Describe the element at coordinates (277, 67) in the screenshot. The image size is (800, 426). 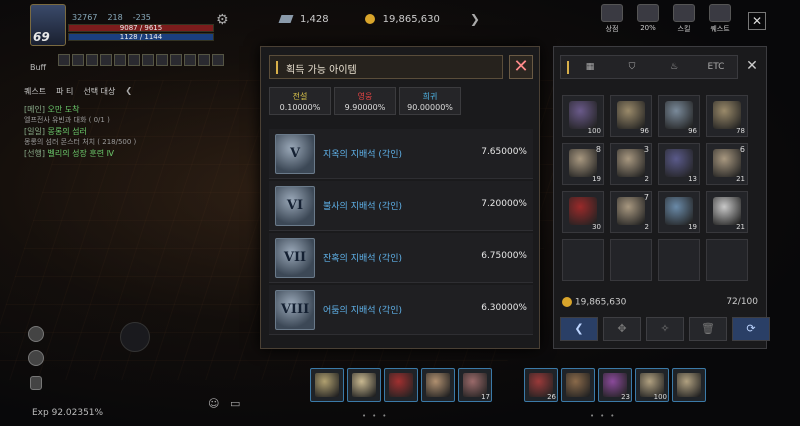
I see `header-accent` at that location.